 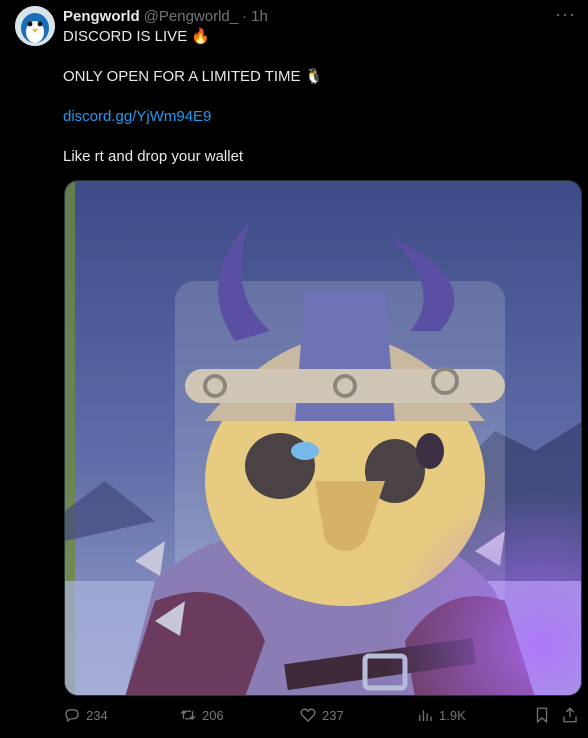 I want to click on post-header: Pengworld @Pengworld_ · 1h, so click(x=305, y=16).